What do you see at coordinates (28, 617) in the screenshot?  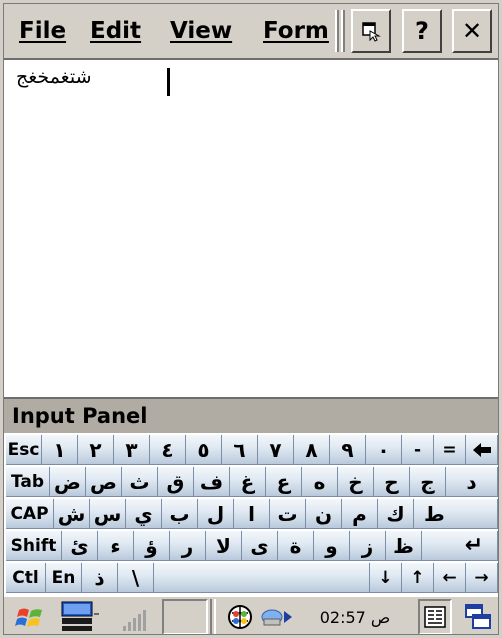 I see `windows-flag-icon` at bounding box center [28, 617].